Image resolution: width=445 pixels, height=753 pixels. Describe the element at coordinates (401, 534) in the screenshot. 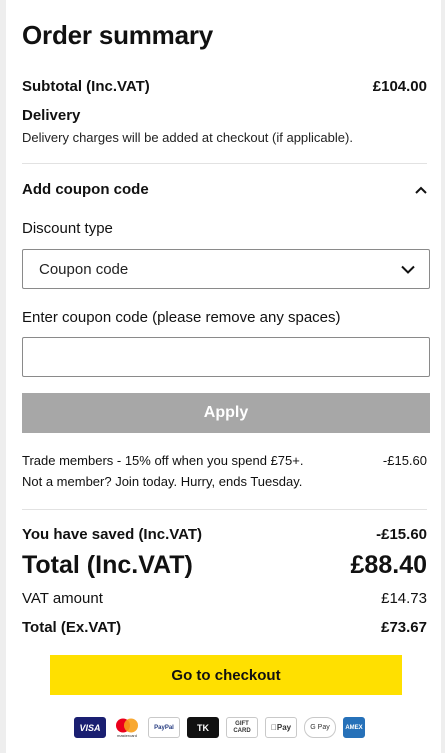

I see `saved-value: -£15.60` at that location.